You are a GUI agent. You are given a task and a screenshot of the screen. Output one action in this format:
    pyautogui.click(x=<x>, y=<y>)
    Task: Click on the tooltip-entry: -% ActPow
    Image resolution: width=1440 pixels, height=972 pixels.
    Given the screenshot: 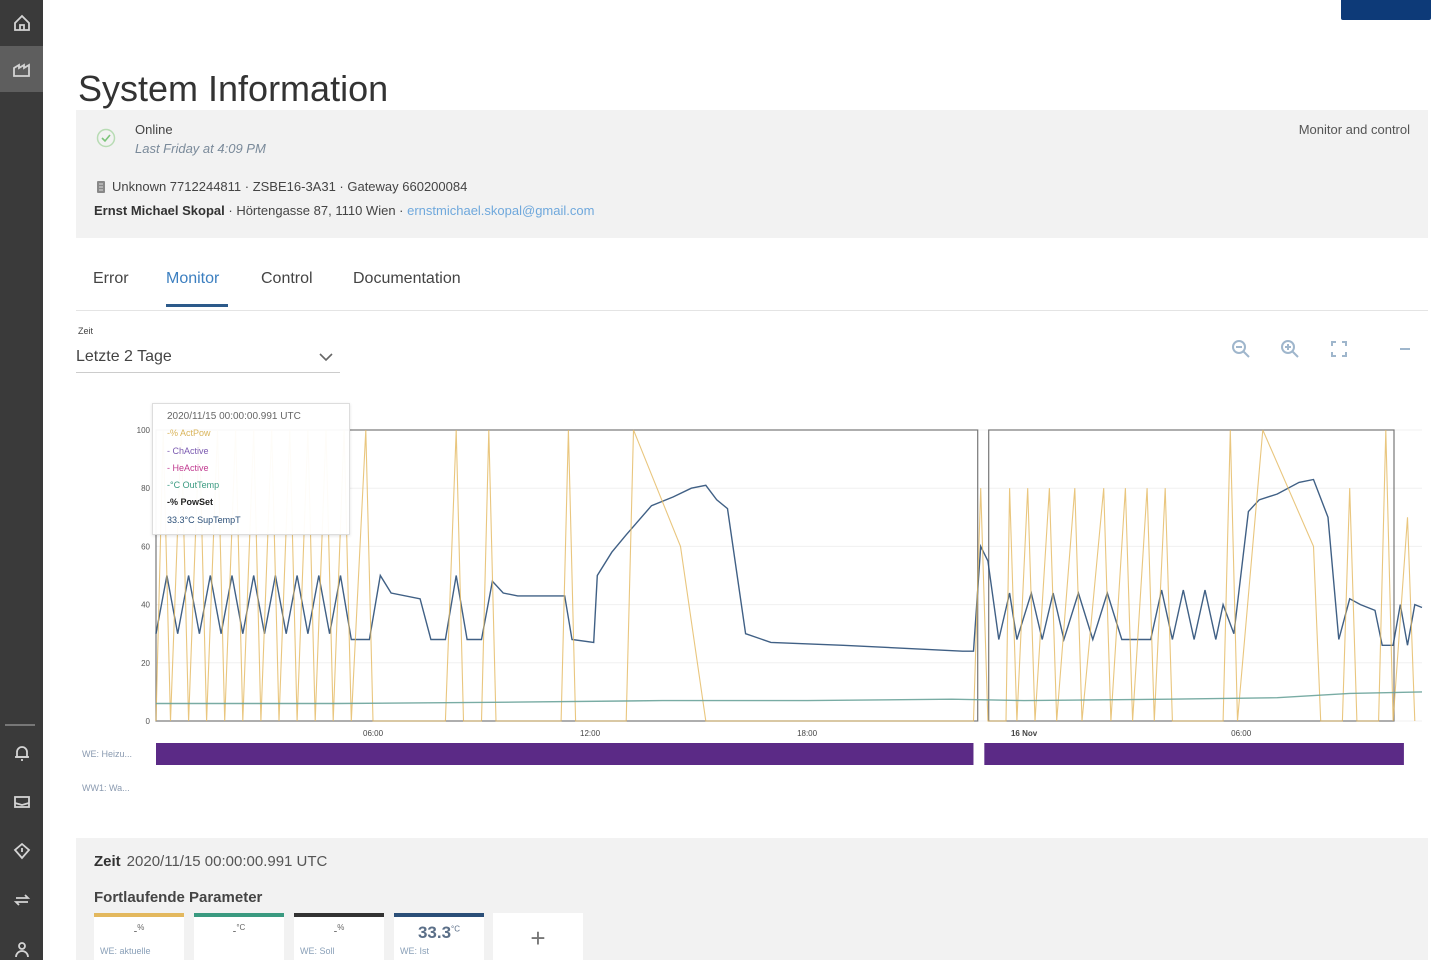 What is the action you would take?
    pyautogui.click(x=189, y=433)
    